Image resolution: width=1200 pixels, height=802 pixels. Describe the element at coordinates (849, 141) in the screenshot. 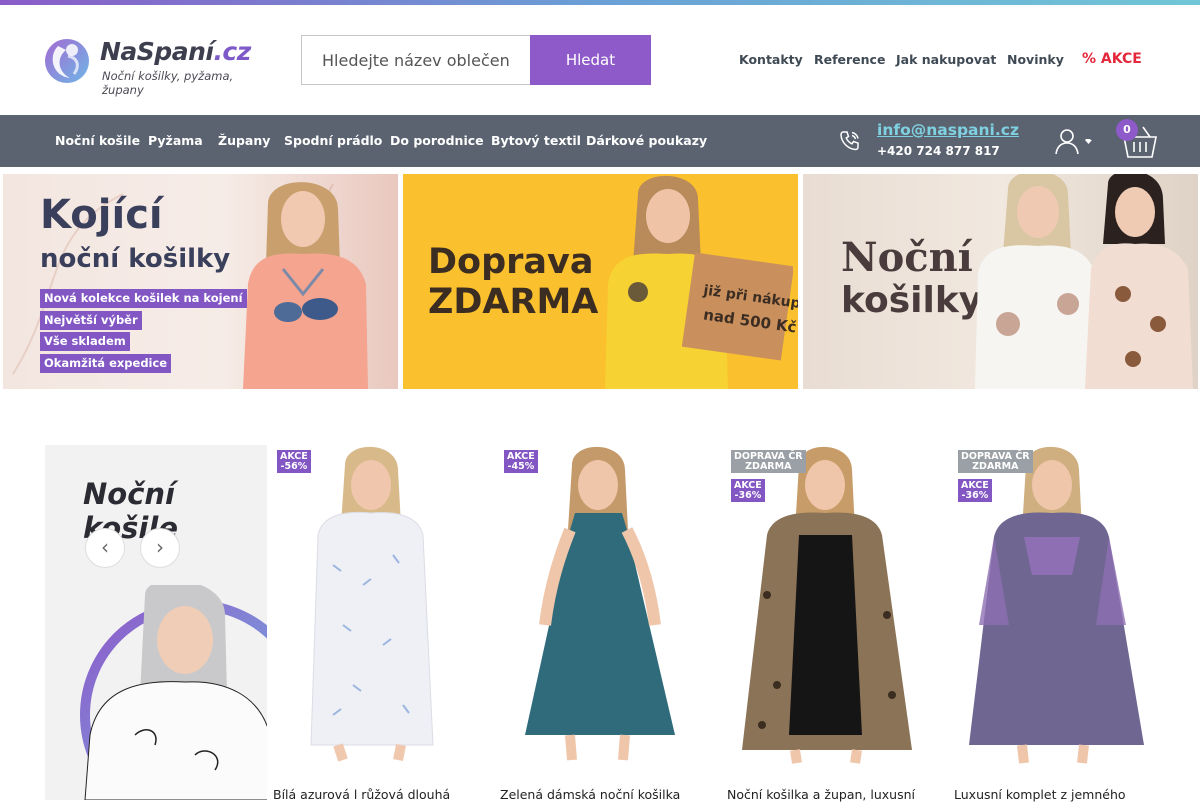

I see `phone-icon` at that location.